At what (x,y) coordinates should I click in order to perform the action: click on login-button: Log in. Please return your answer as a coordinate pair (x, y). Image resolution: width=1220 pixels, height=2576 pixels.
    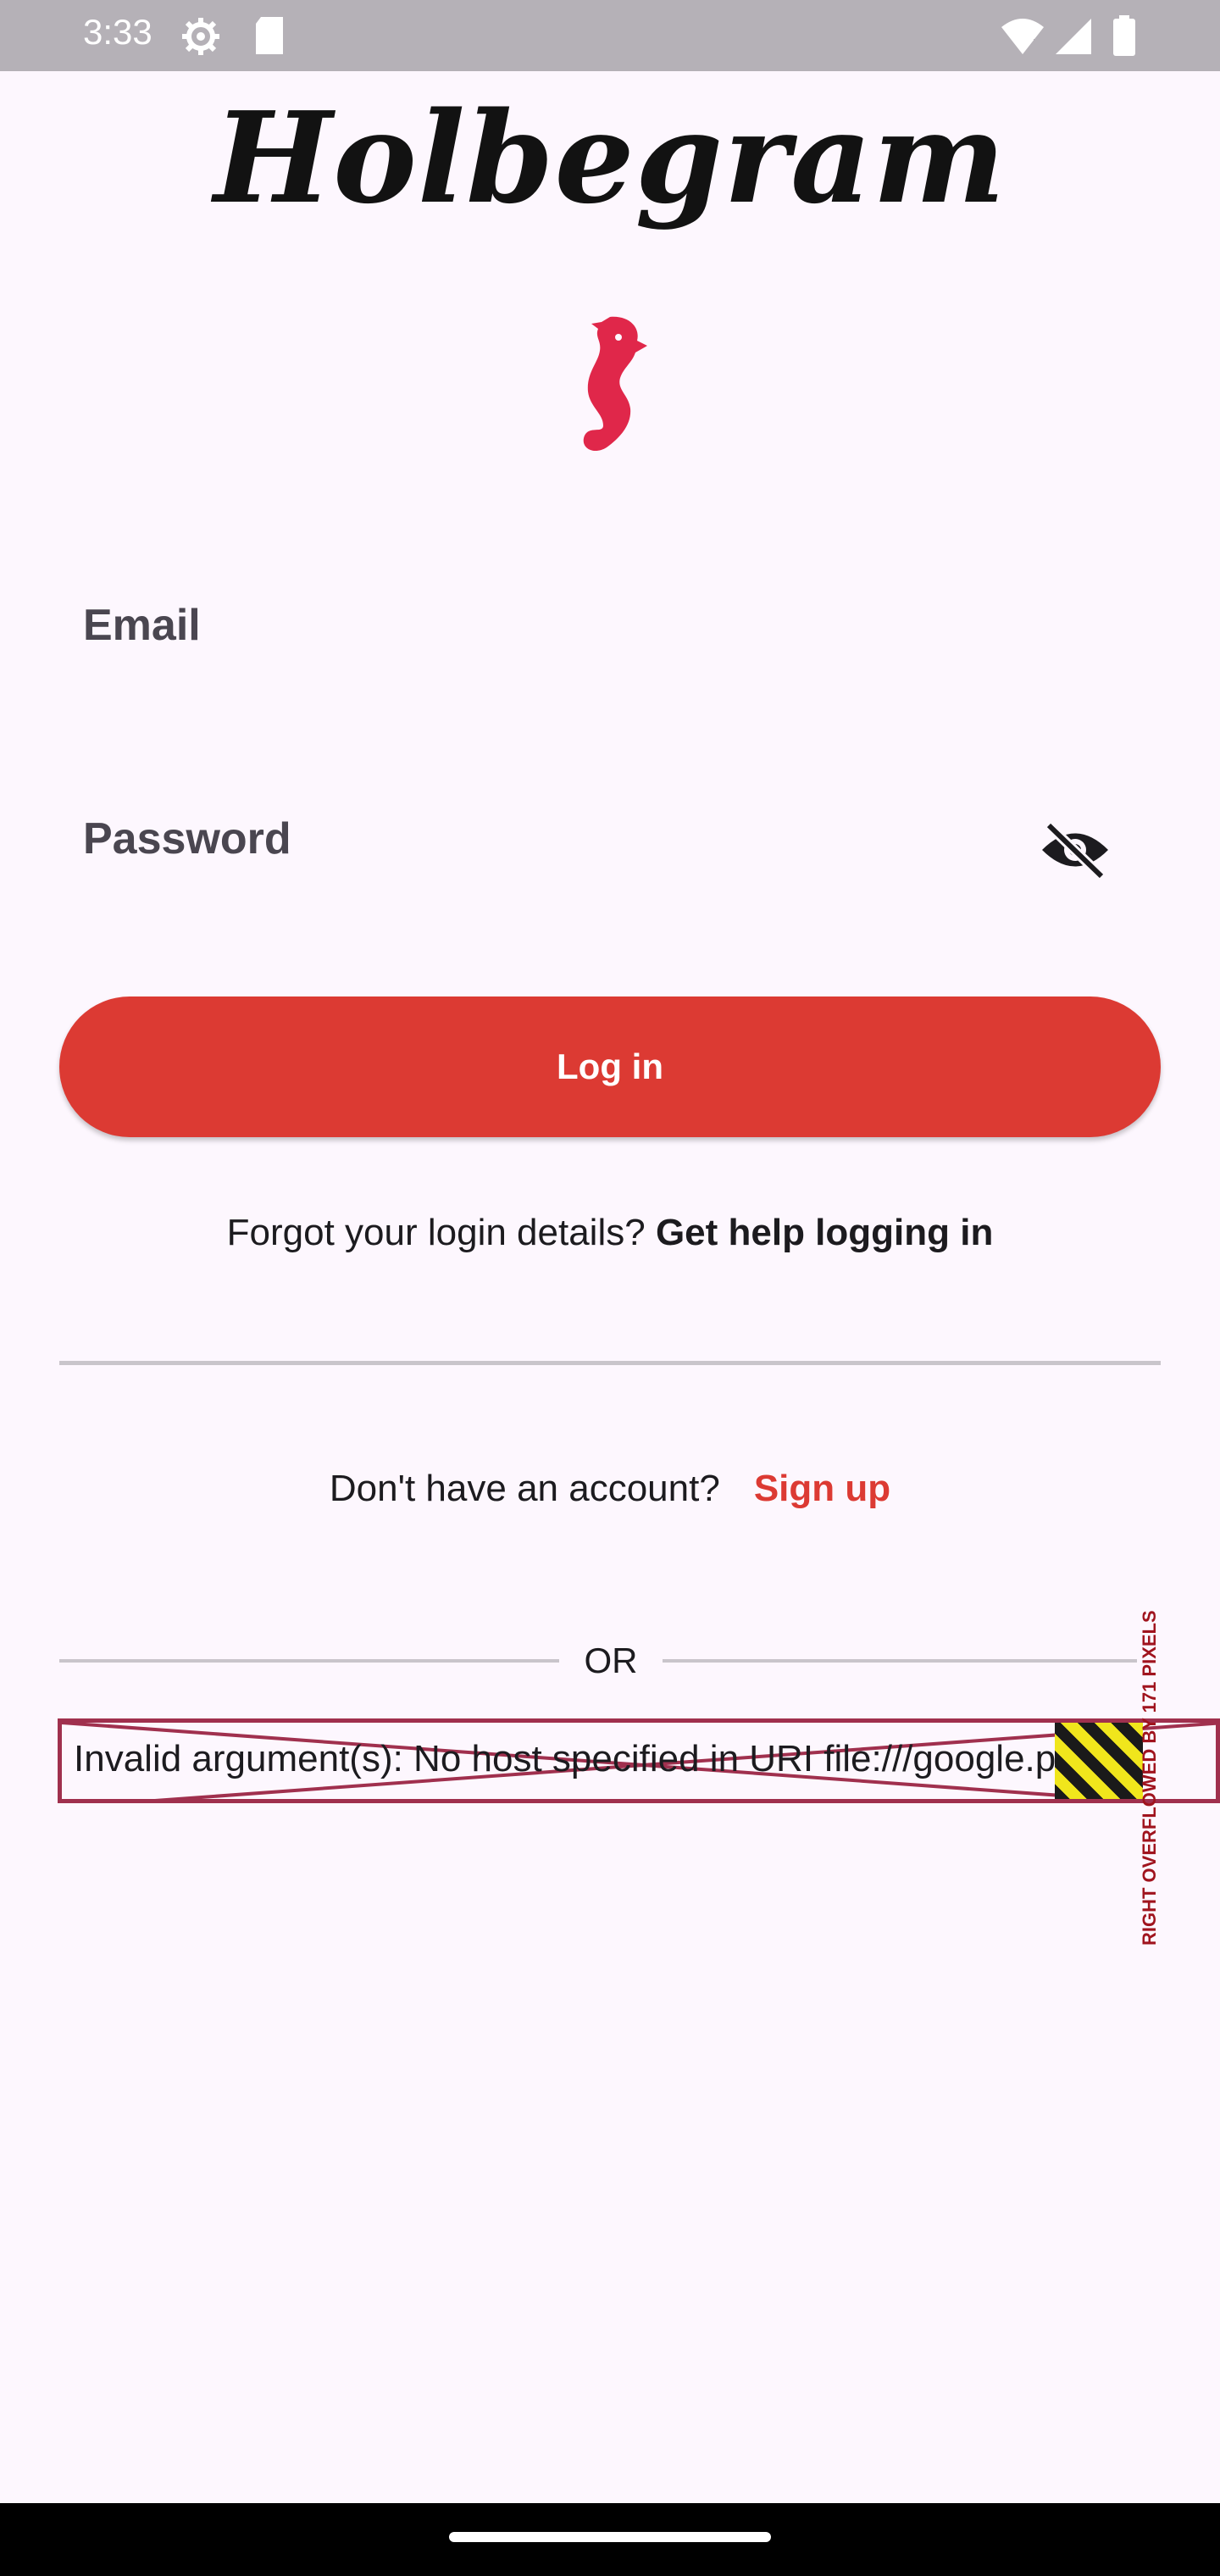
    Looking at the image, I should click on (610, 1067).